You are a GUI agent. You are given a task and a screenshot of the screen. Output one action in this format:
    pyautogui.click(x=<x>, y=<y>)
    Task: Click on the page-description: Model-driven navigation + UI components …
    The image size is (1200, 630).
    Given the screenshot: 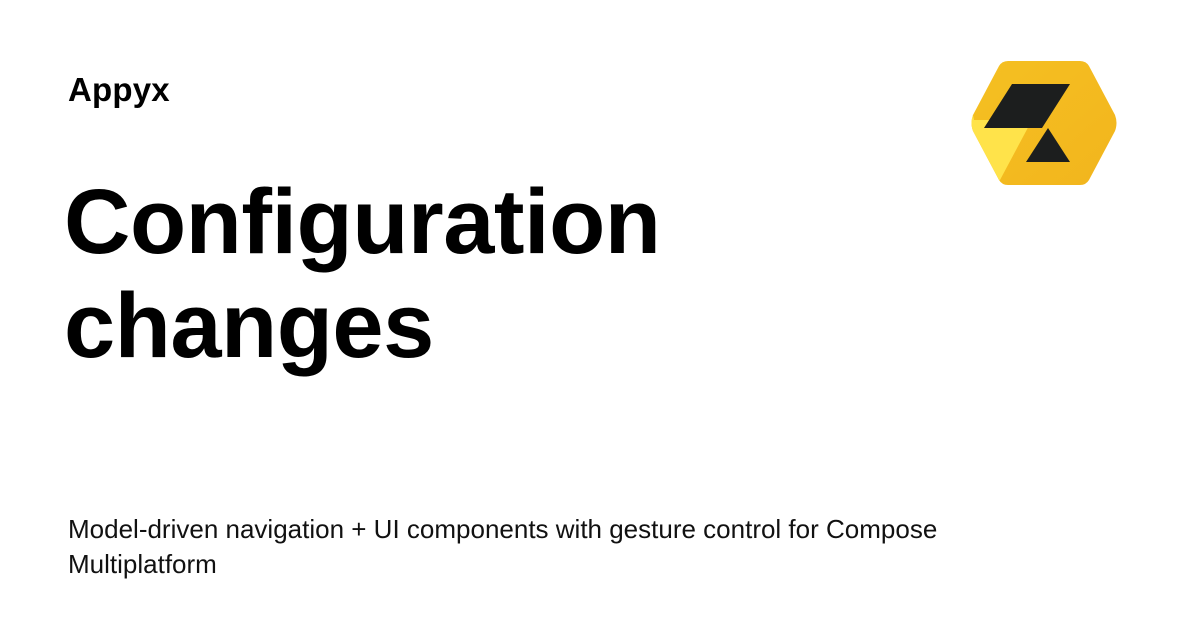 What is the action you would take?
    pyautogui.click(x=503, y=546)
    